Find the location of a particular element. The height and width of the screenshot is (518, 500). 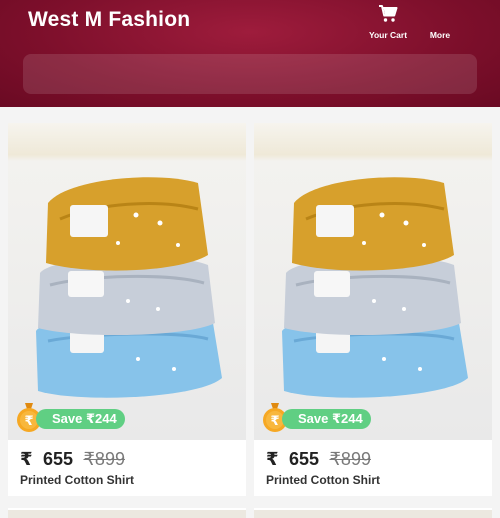

your-cart-button: Your Cart is located at coordinates (388, 22).